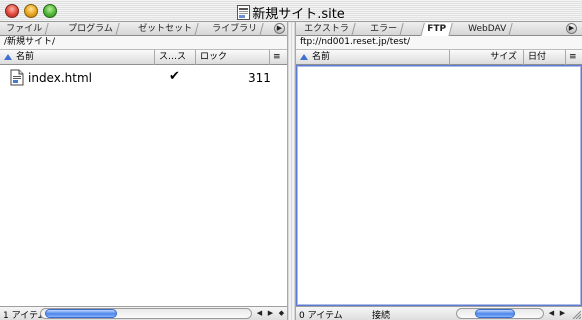  I want to click on remote-sort-ascending-icon, so click(304, 57).